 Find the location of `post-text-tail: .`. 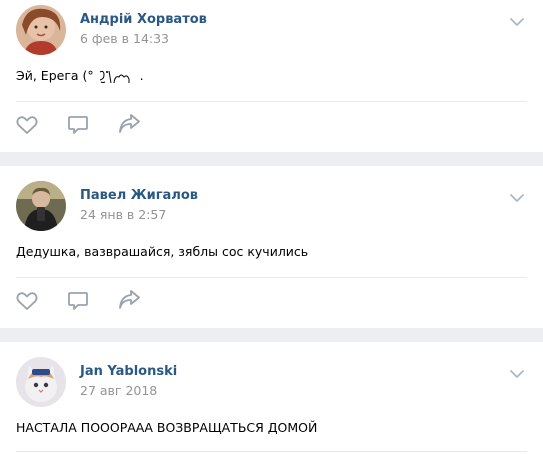

post-text-tail: . is located at coordinates (141, 75).